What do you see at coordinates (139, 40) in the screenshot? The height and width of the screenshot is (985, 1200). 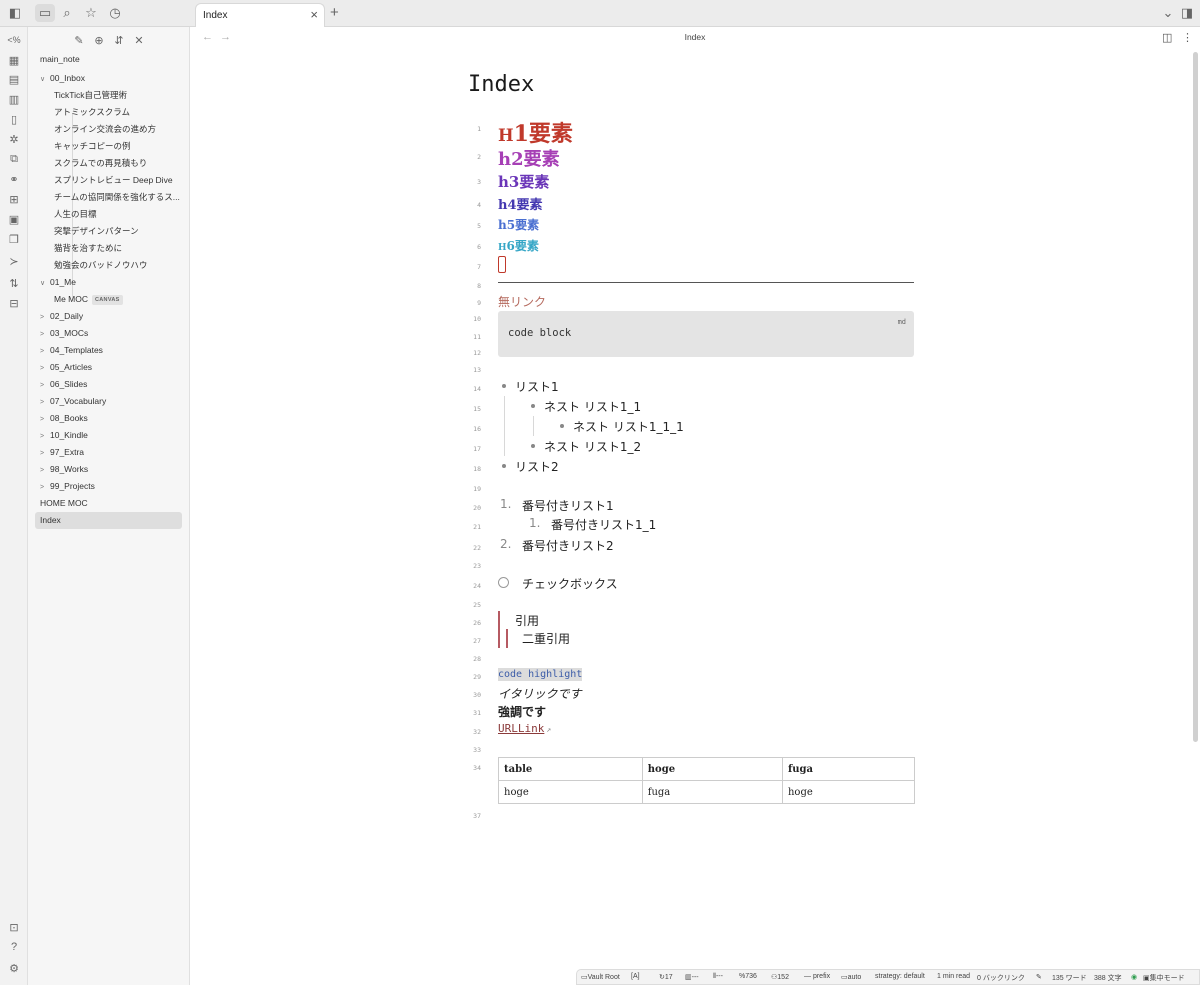 I see `collapse-all-icon: ✕` at bounding box center [139, 40].